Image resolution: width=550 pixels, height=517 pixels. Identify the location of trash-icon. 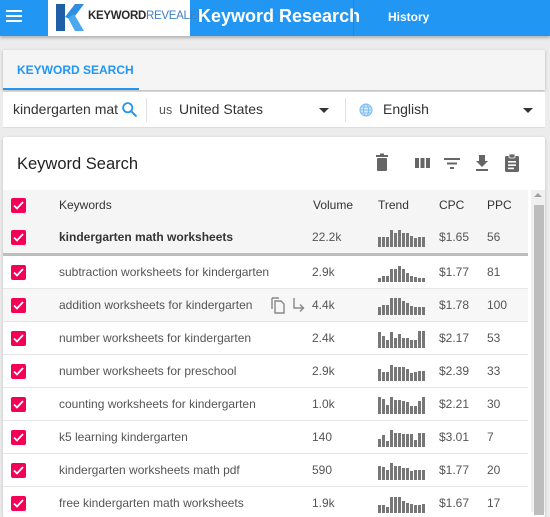
(382, 163).